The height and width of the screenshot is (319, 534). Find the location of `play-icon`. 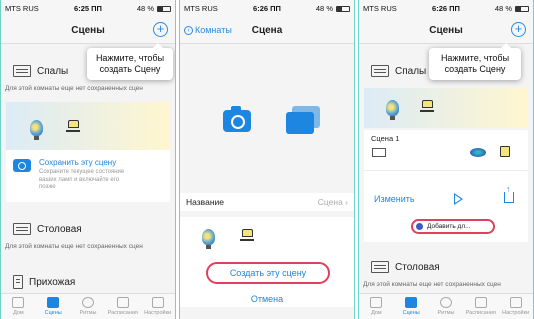

play-icon is located at coordinates (458, 199).